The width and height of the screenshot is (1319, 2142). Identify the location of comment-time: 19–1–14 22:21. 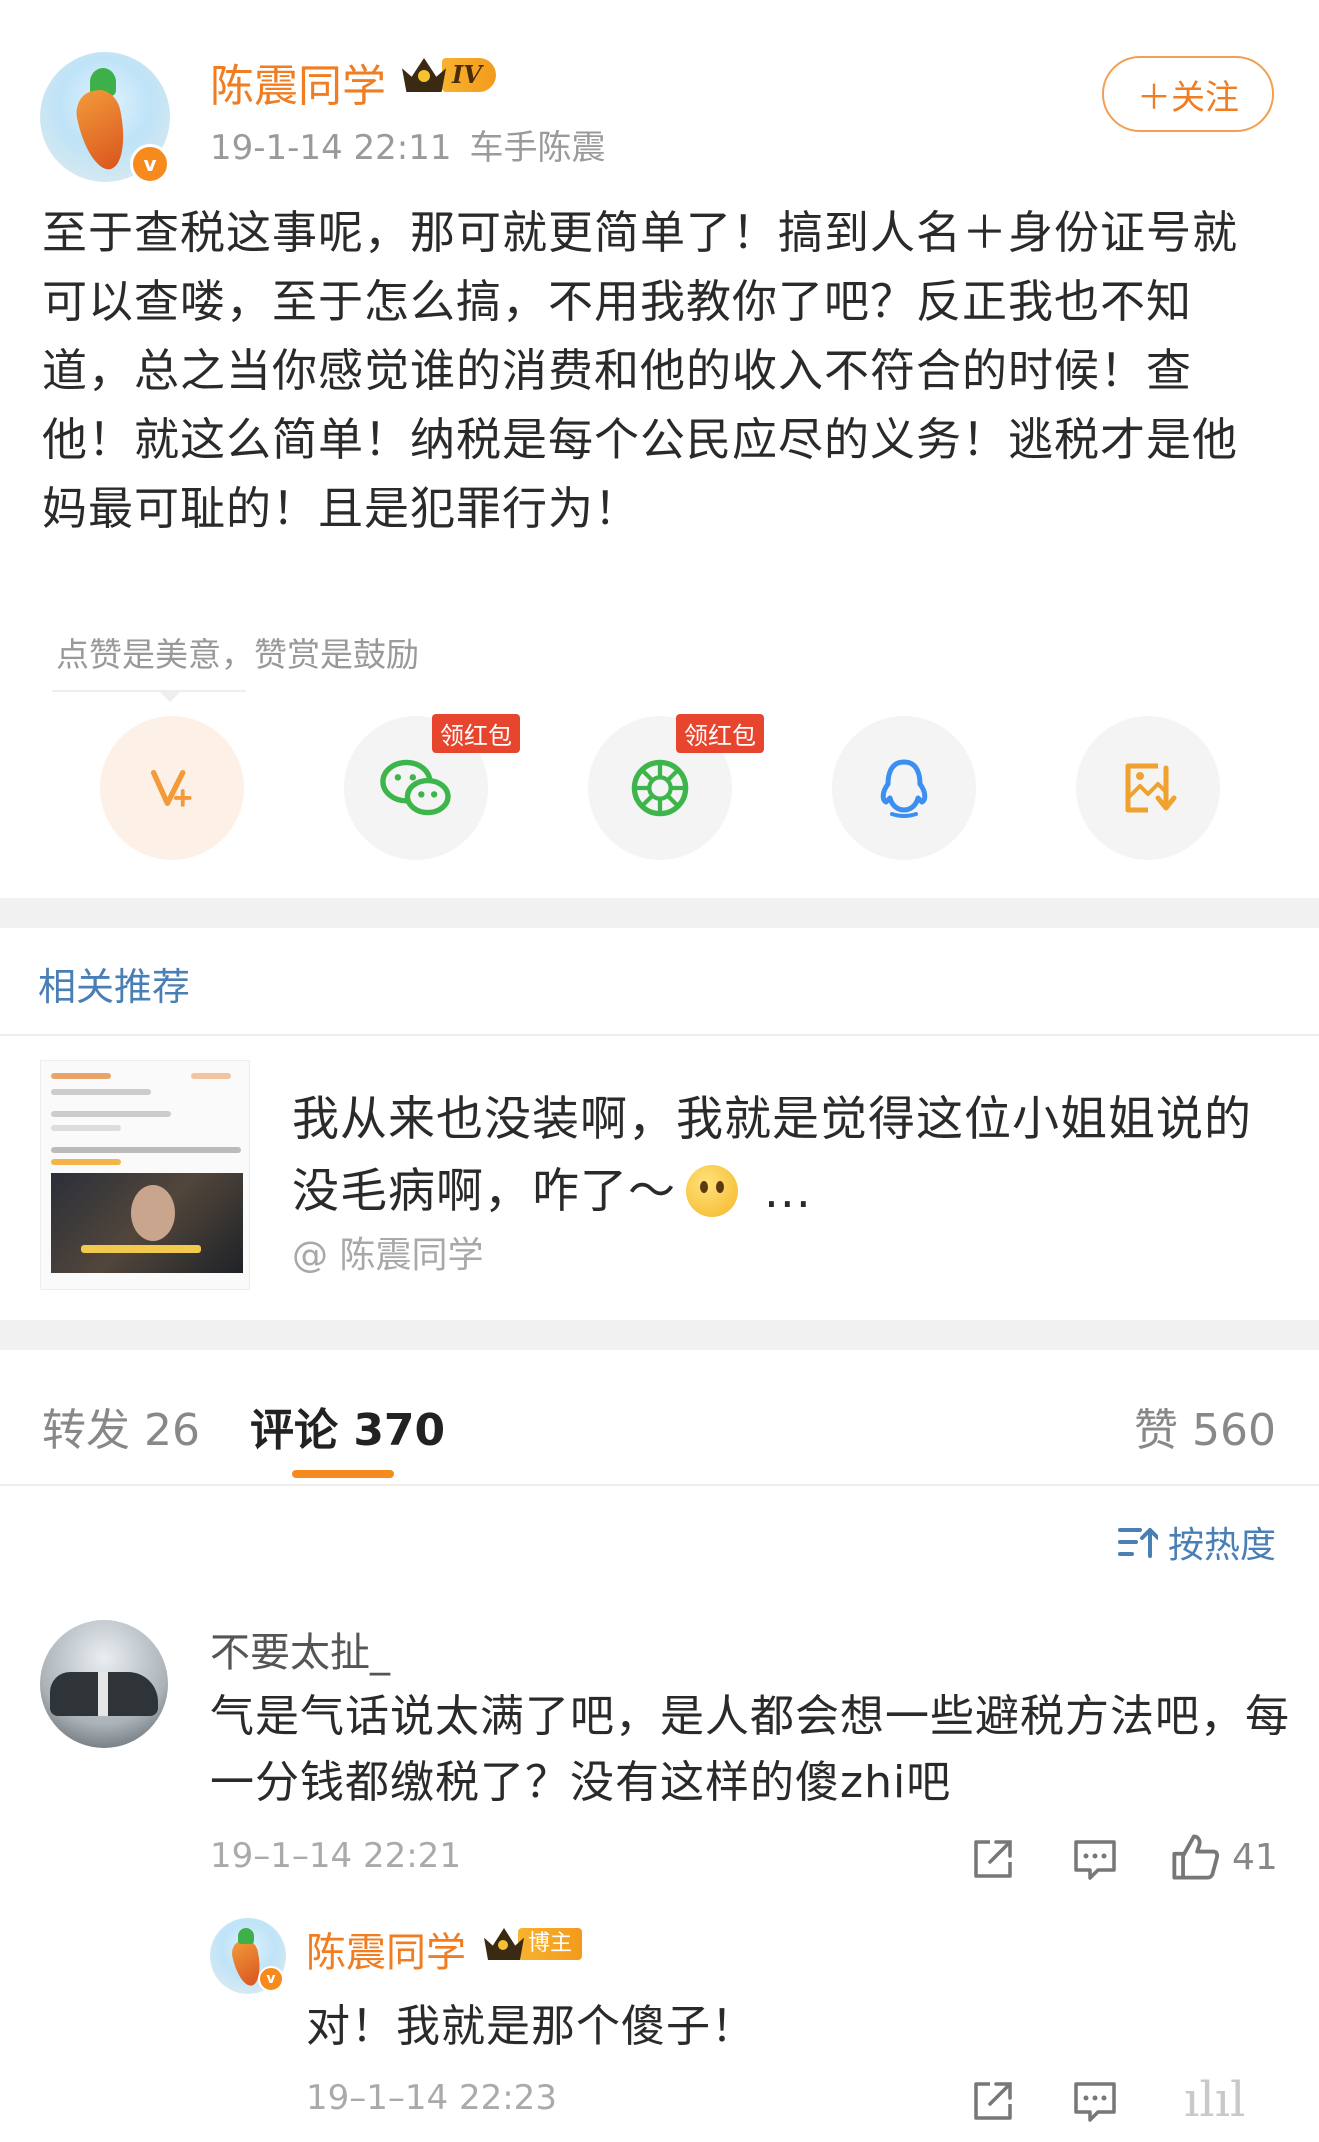
(335, 1856).